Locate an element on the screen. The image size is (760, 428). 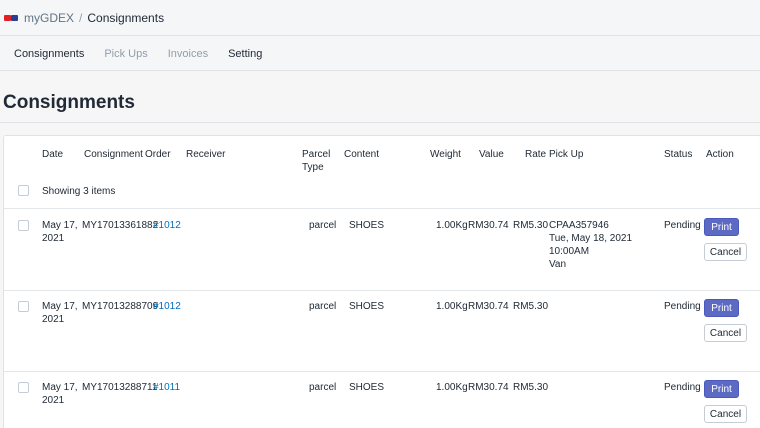
col-header-pickup: Pick Up is located at coordinates (566, 154).